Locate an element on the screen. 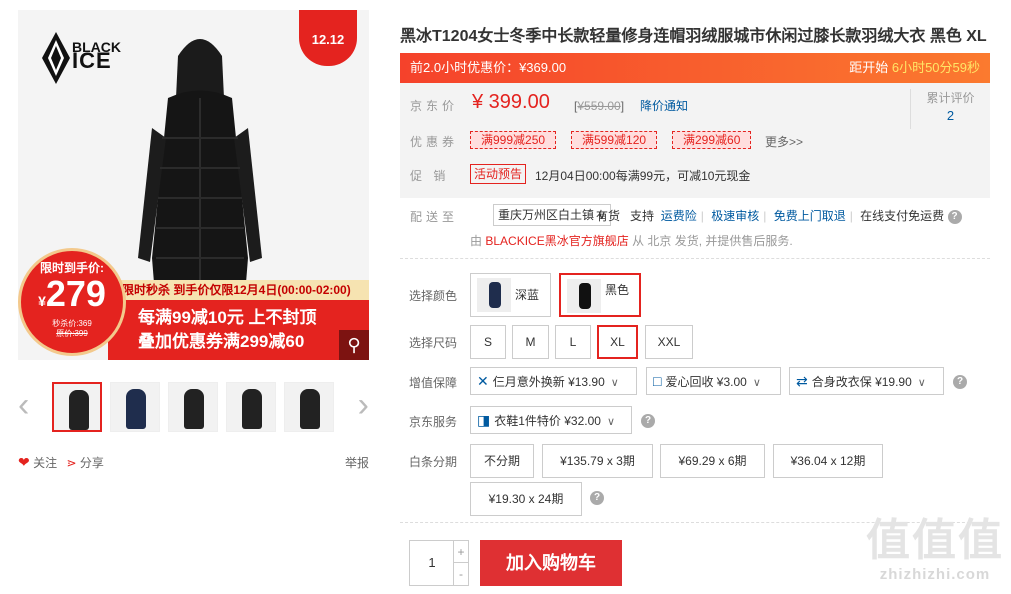  review-label: 累计评价 is located at coordinates (950, 98).